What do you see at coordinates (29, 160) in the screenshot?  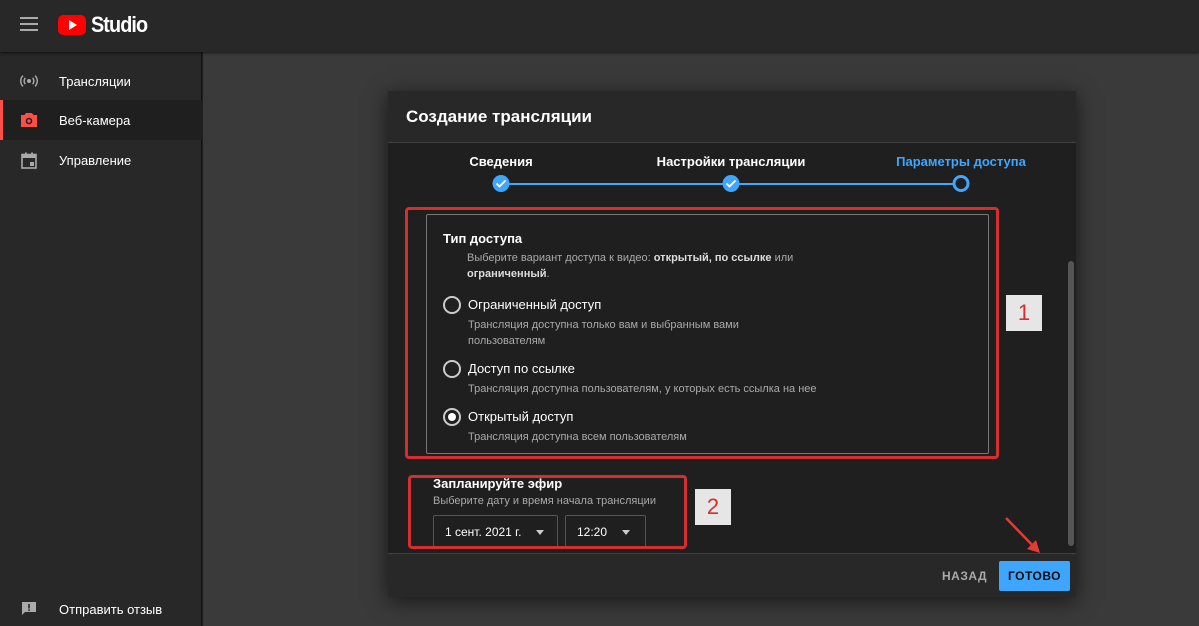 I see `calendar-icon` at bounding box center [29, 160].